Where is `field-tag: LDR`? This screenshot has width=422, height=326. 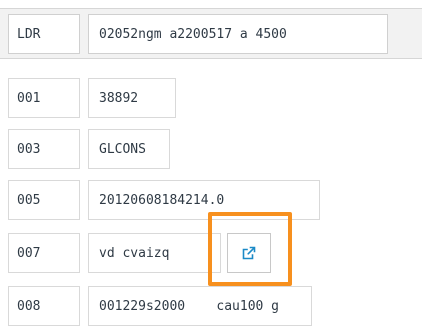
field-tag: LDR is located at coordinates (44, 34).